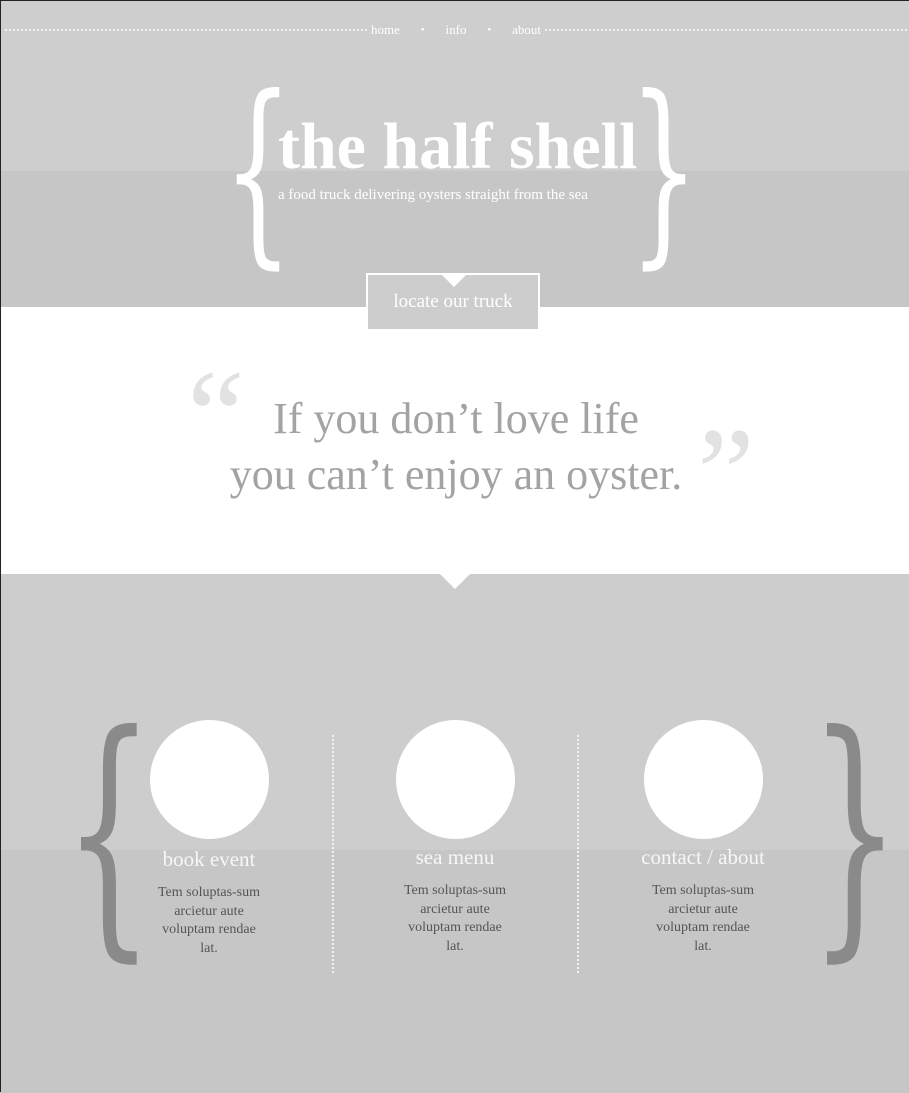  What do you see at coordinates (454, 280) in the screenshot?
I see `locate-button-notch` at bounding box center [454, 280].